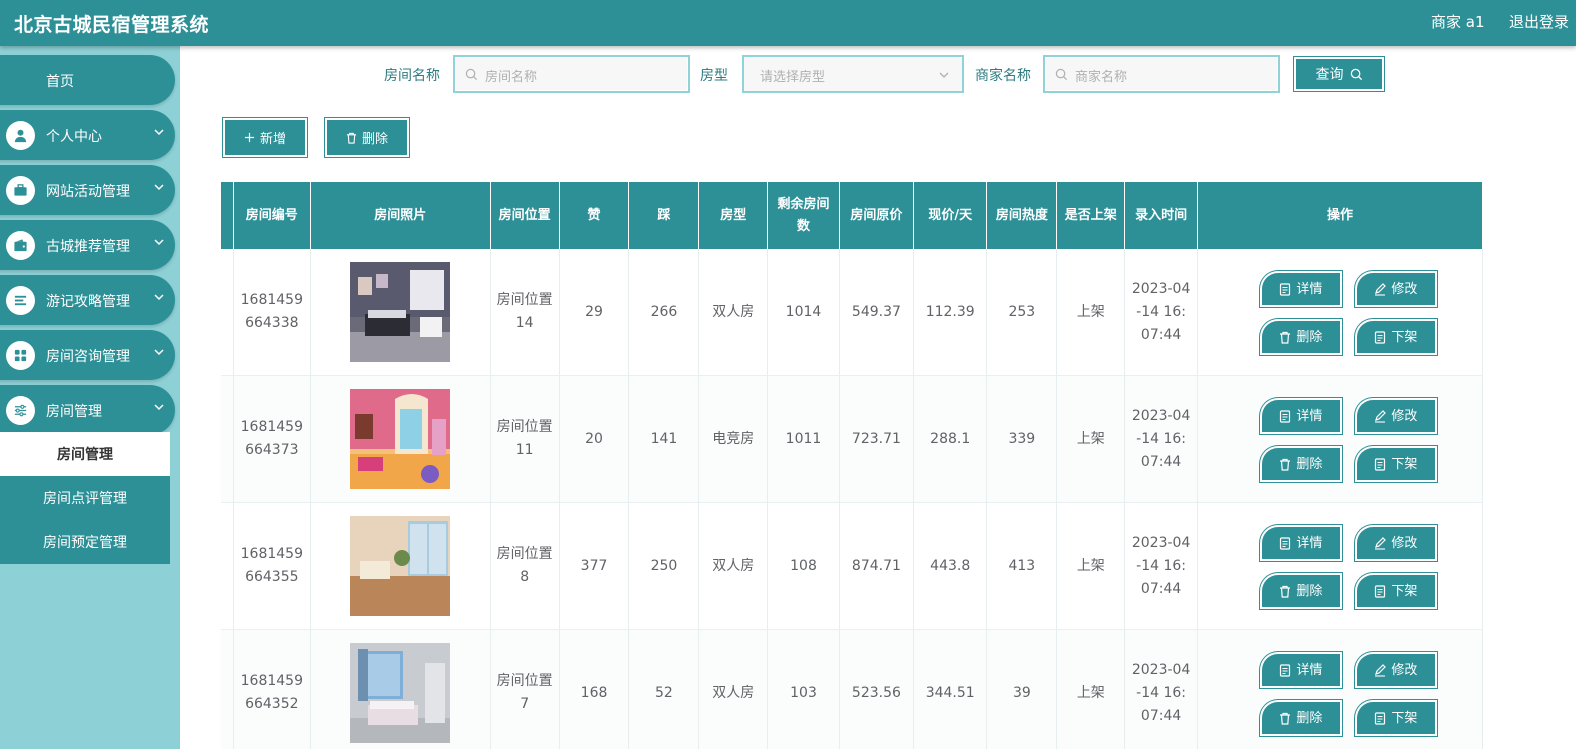 Image resolution: width=1576 pixels, height=749 pixels. Describe the element at coordinates (265, 137) in the screenshot. I see `add-button: 新增` at that location.